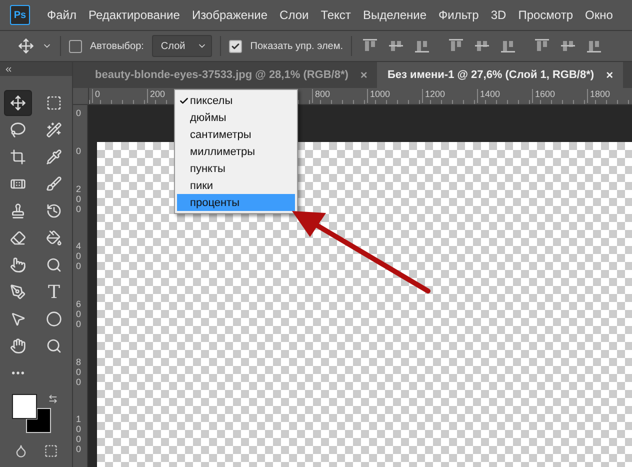  Describe the element at coordinates (134, 15) in the screenshot. I see `menu-item: Редактирование` at that location.